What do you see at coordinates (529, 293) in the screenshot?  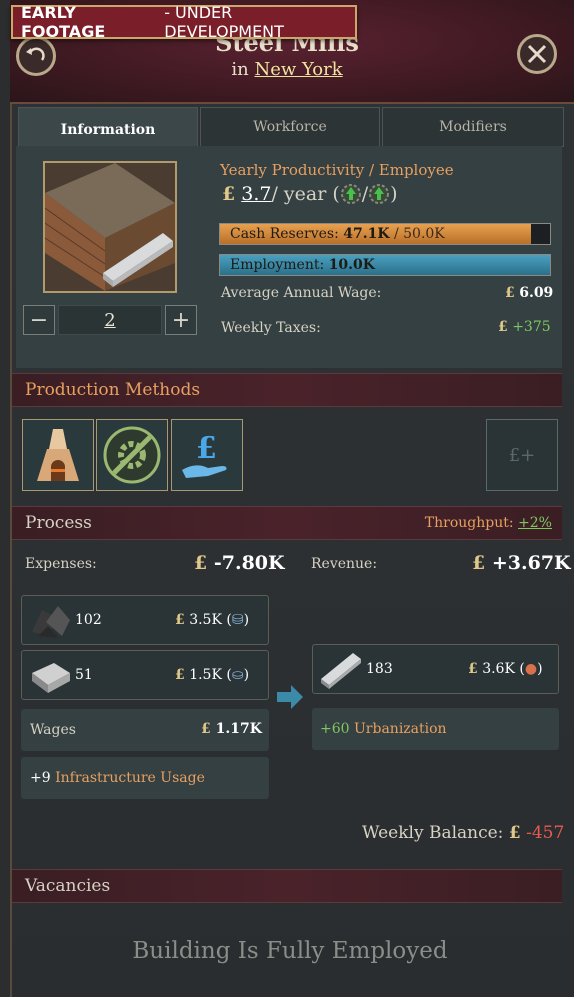 I see `average-wage-value: £ 6.09` at bounding box center [529, 293].